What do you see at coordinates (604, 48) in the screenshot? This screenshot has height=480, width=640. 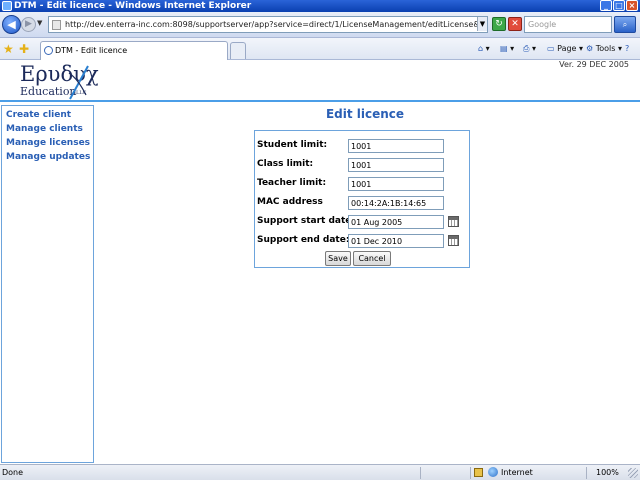 I see `tools-menu: ⚙ Tools ▾` at bounding box center [604, 48].